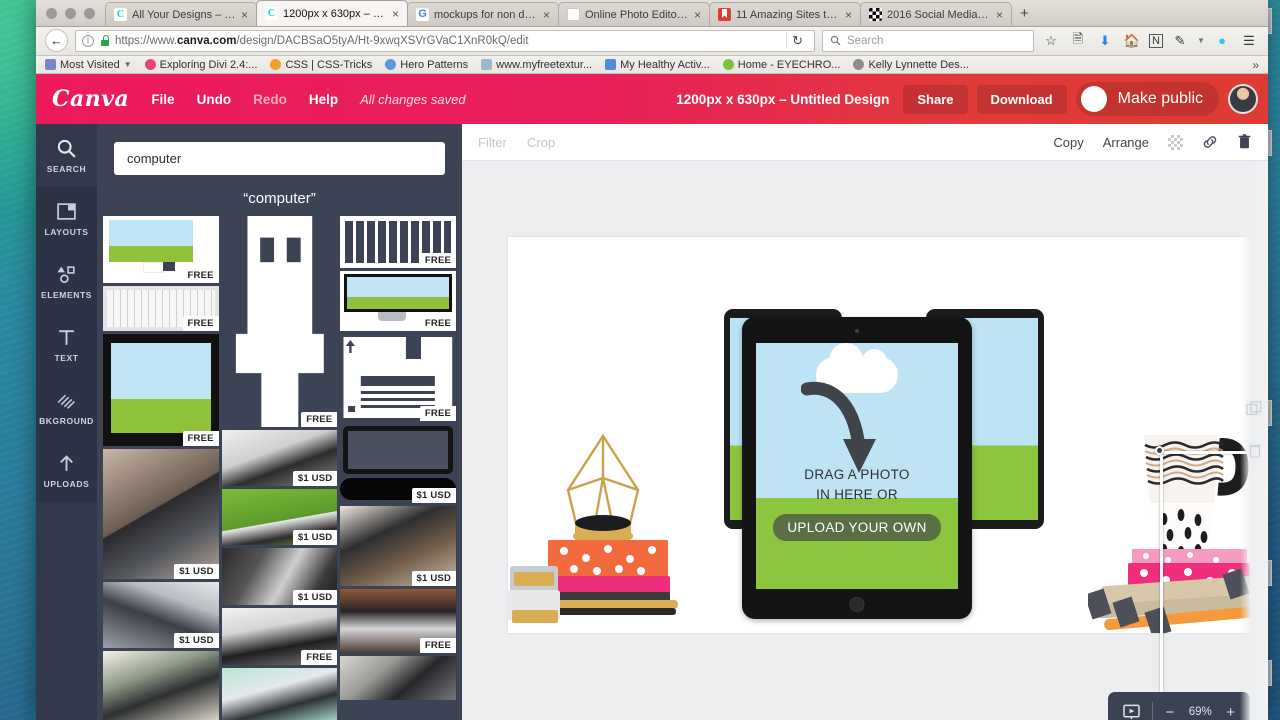 This screenshot has width=1280, height=720. Describe the element at coordinates (169, 266) in the screenshot. I see `mouse-shape` at that location.